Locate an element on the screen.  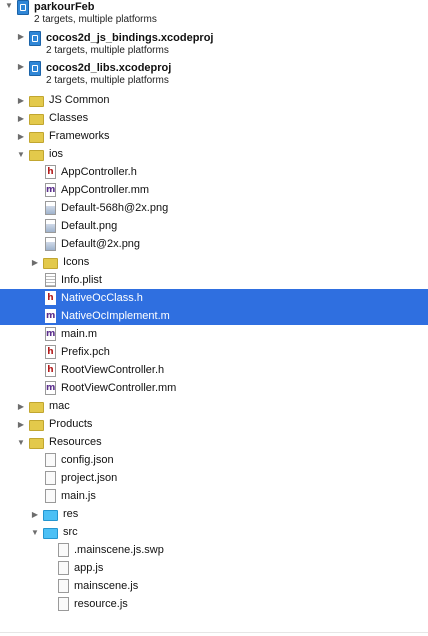
file-label: Default-568h@2x.png is located at coordinates (115, 208).